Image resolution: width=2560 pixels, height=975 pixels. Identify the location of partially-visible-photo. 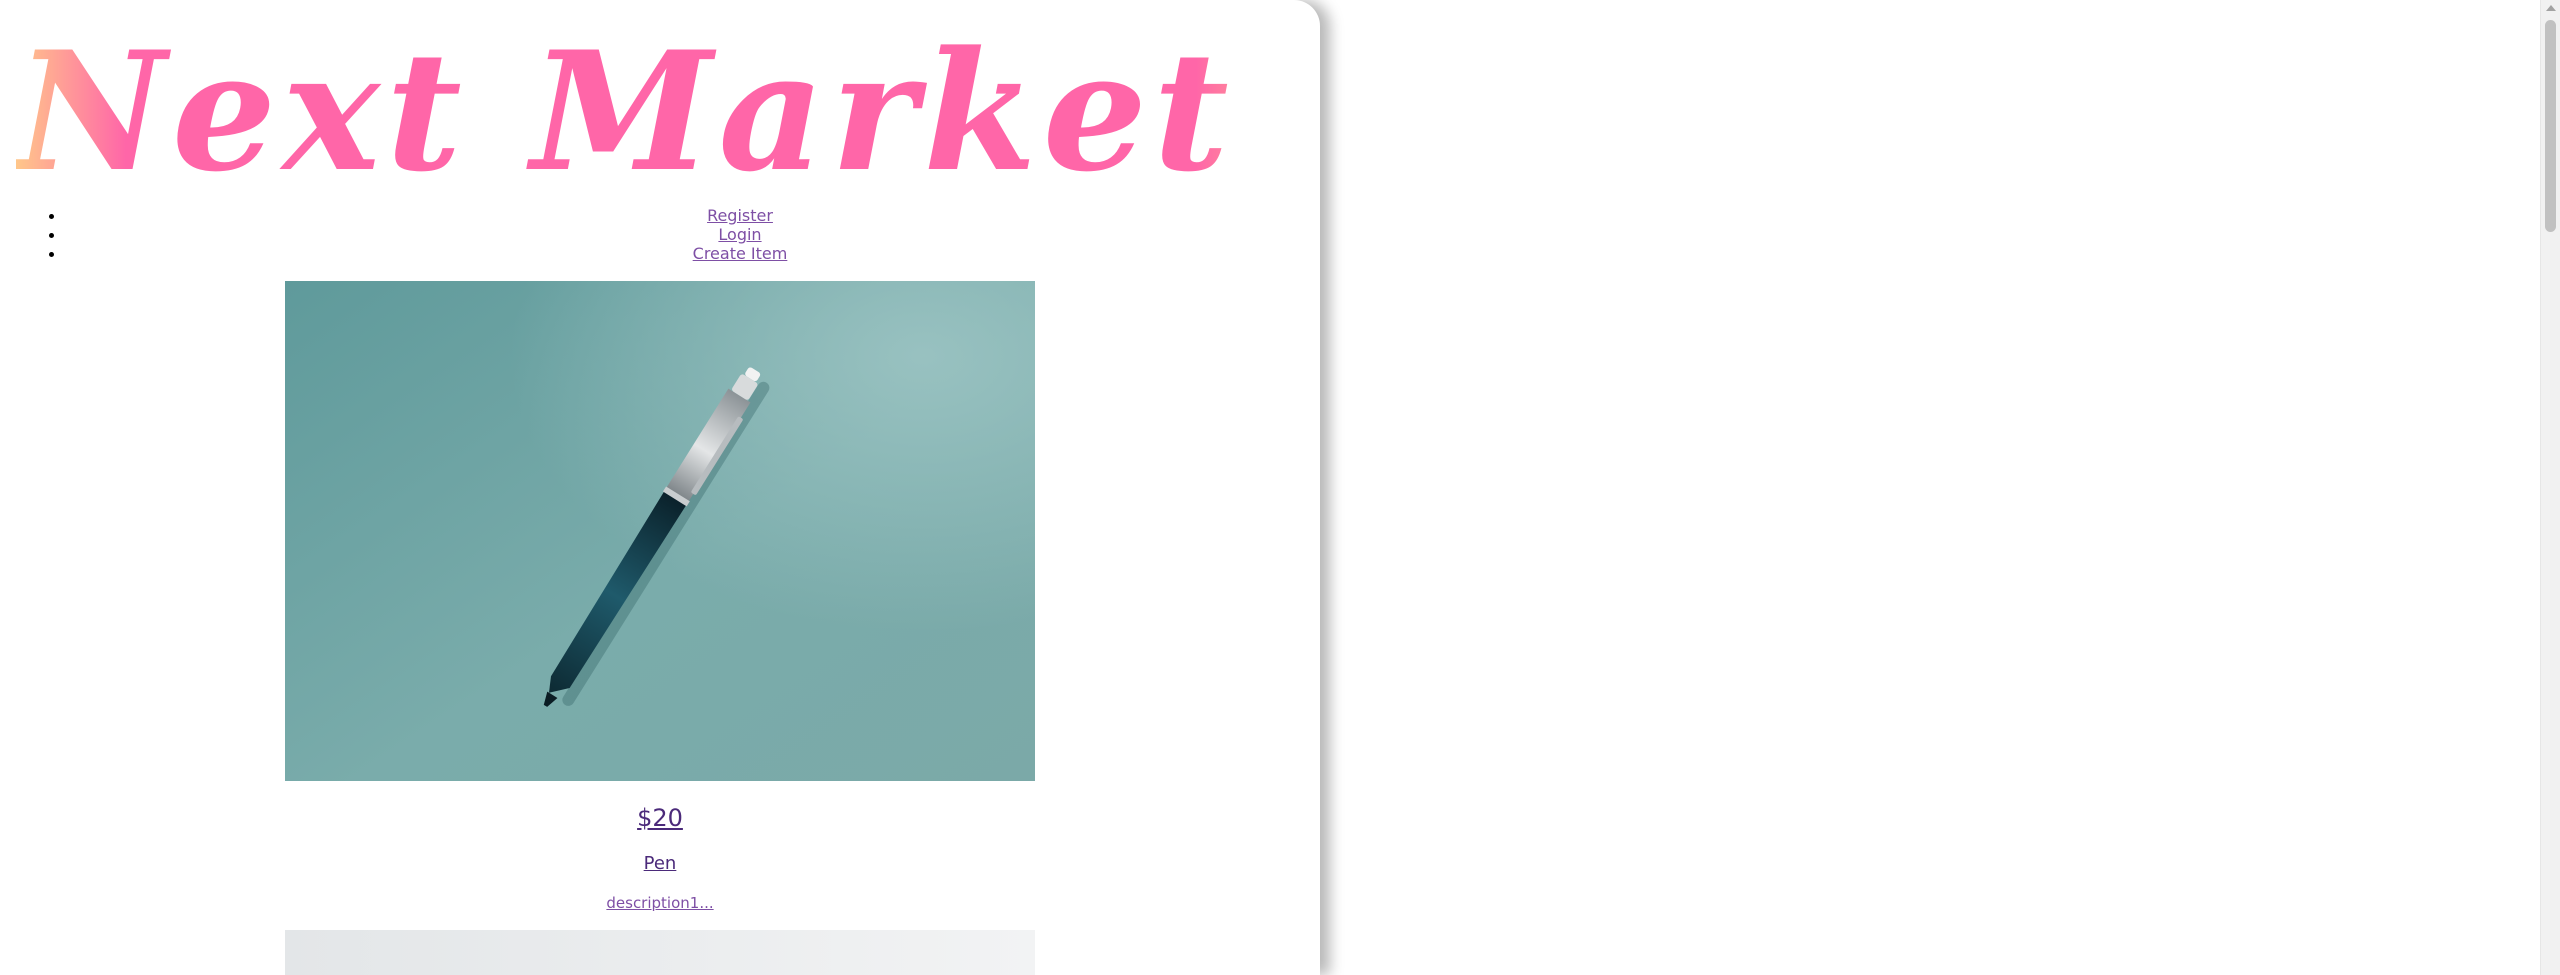
(660, 952).